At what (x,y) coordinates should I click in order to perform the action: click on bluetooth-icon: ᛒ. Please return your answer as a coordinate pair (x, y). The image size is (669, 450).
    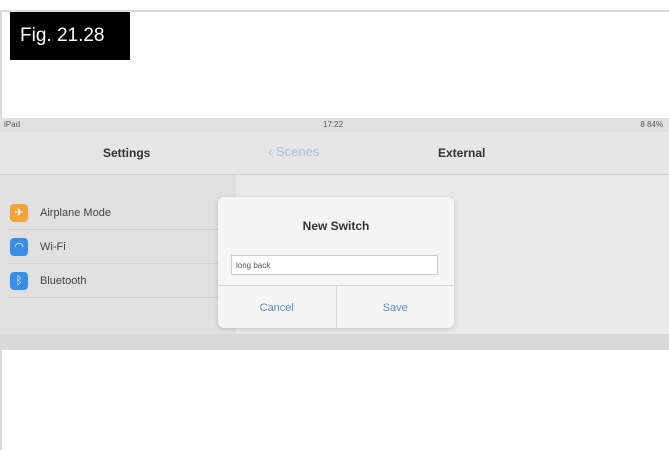
    Looking at the image, I should click on (19, 280).